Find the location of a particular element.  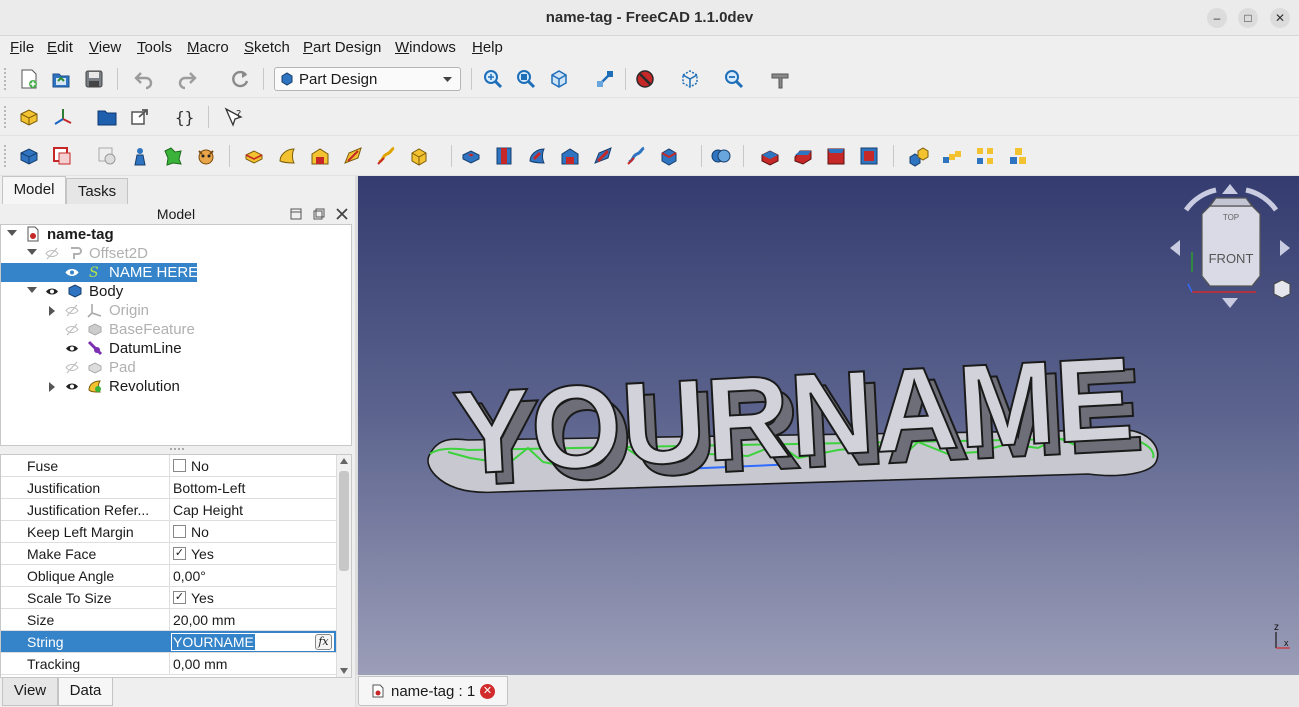

scroll-thumb is located at coordinates (344, 521).